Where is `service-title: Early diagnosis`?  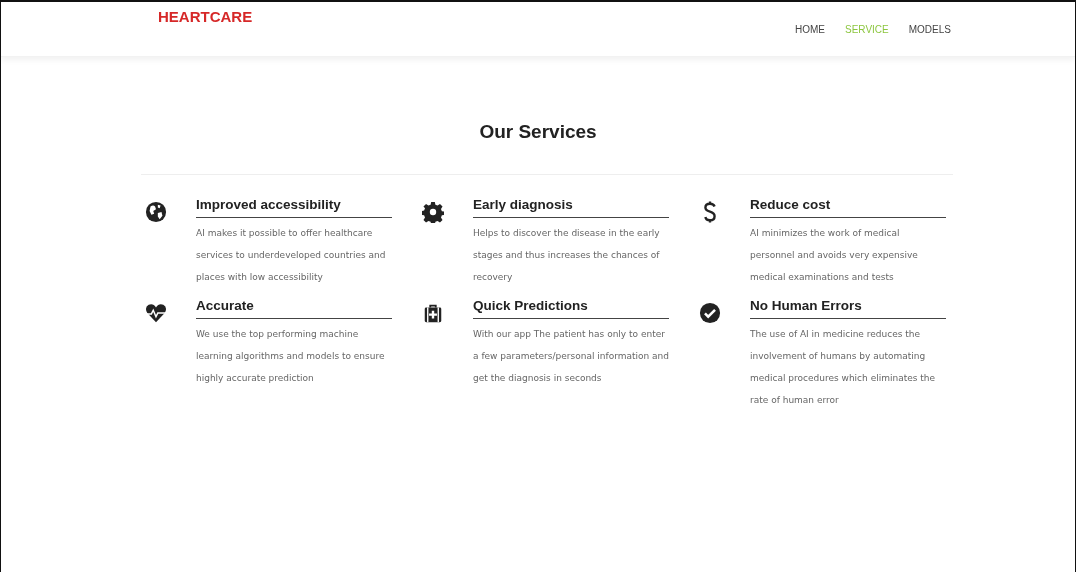
service-title: Early diagnosis is located at coordinates (571, 207).